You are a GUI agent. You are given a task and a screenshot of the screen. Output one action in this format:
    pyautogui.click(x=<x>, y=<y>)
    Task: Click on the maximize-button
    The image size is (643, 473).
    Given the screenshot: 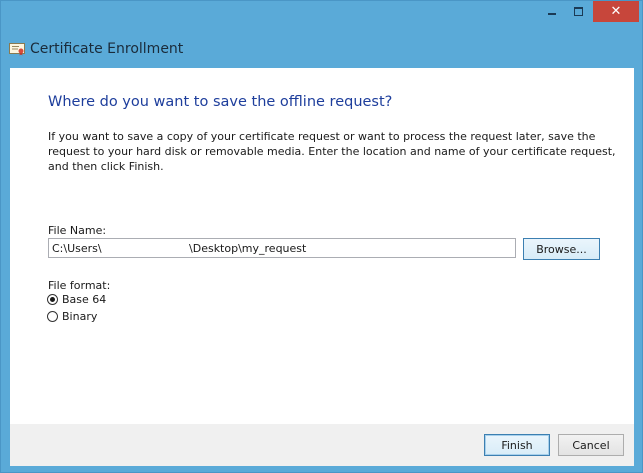 What is the action you would take?
    pyautogui.click(x=578, y=11)
    